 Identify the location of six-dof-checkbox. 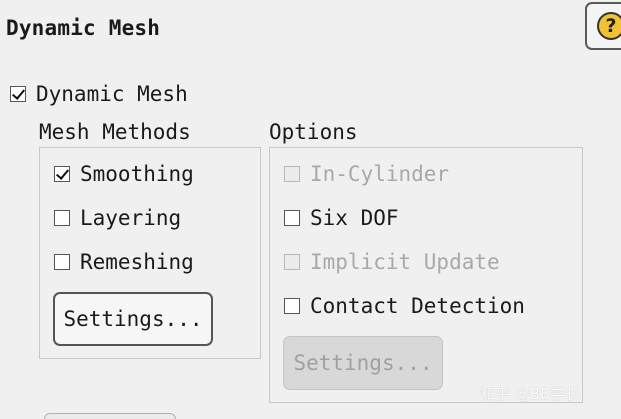
(292, 218).